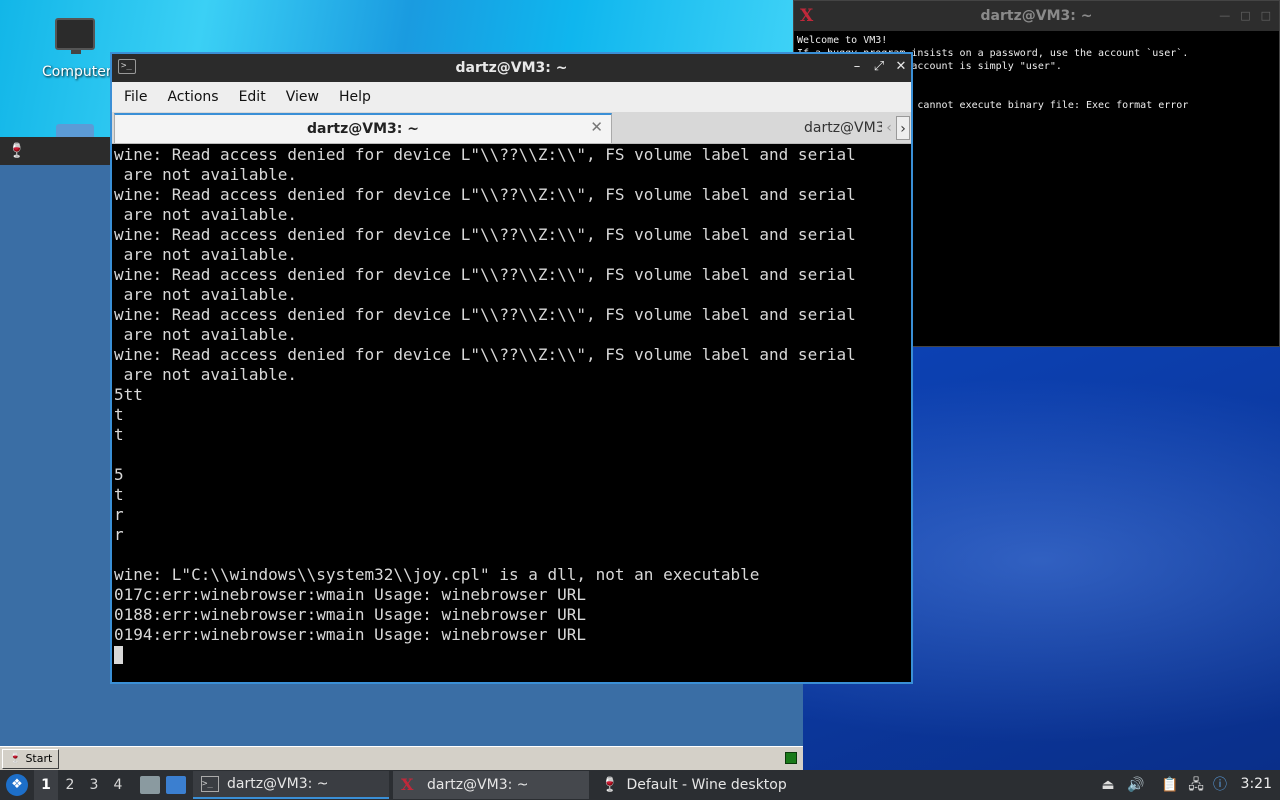 The width and height of the screenshot is (1280, 800). I want to click on desktop-launcher-icon, so click(176, 785).